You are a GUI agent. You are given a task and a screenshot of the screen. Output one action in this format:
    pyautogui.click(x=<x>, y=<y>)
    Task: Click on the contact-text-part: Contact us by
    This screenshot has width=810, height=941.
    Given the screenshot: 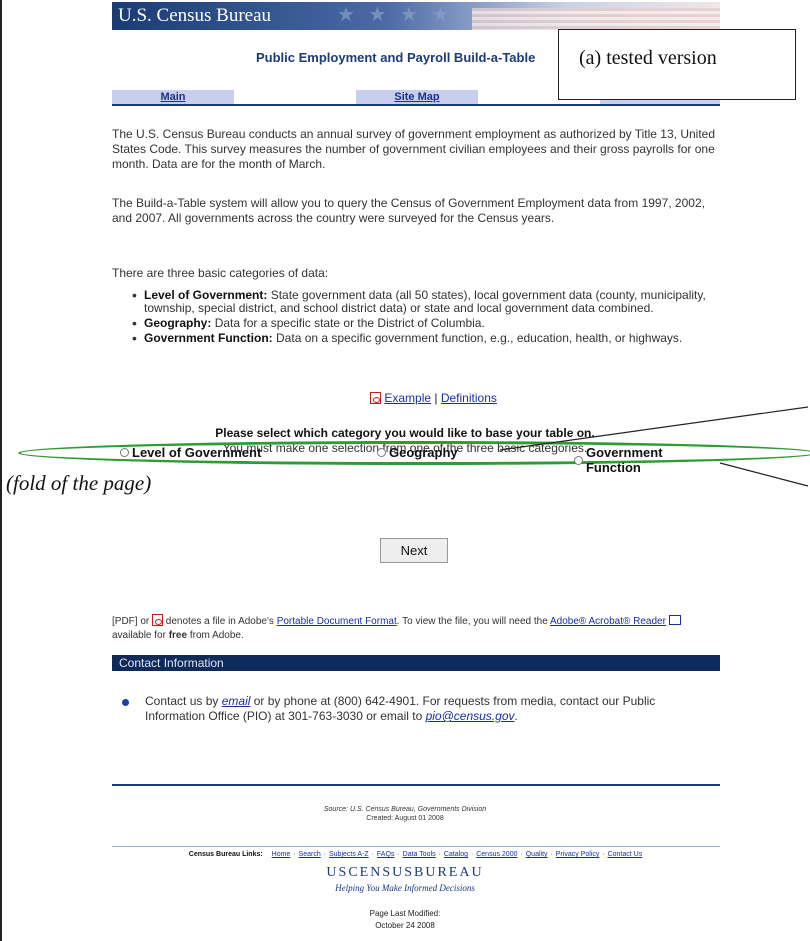 What is the action you would take?
    pyautogui.click(x=182, y=701)
    